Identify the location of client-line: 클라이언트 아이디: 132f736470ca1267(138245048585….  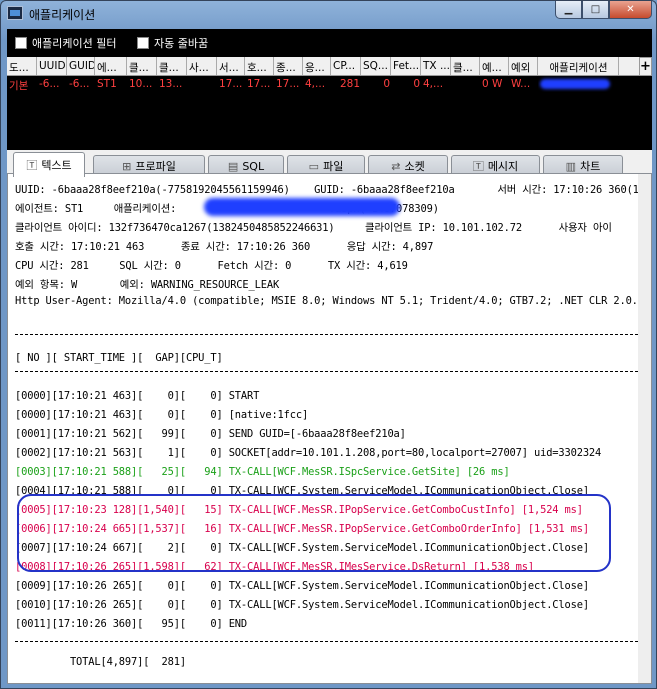
(313, 228).